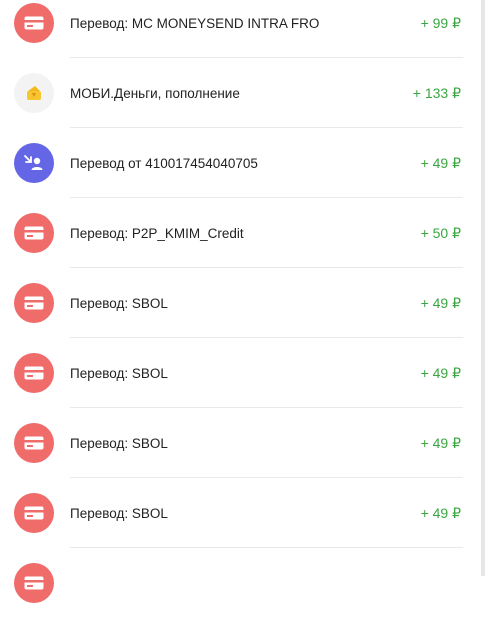  Describe the element at coordinates (483, 288) in the screenshot. I see `scrollbar-track` at that location.